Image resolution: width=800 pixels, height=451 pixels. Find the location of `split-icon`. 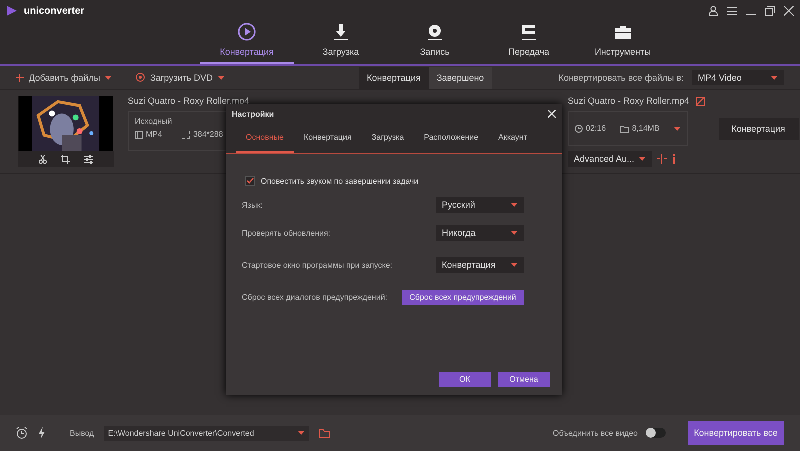

split-icon is located at coordinates (662, 159).